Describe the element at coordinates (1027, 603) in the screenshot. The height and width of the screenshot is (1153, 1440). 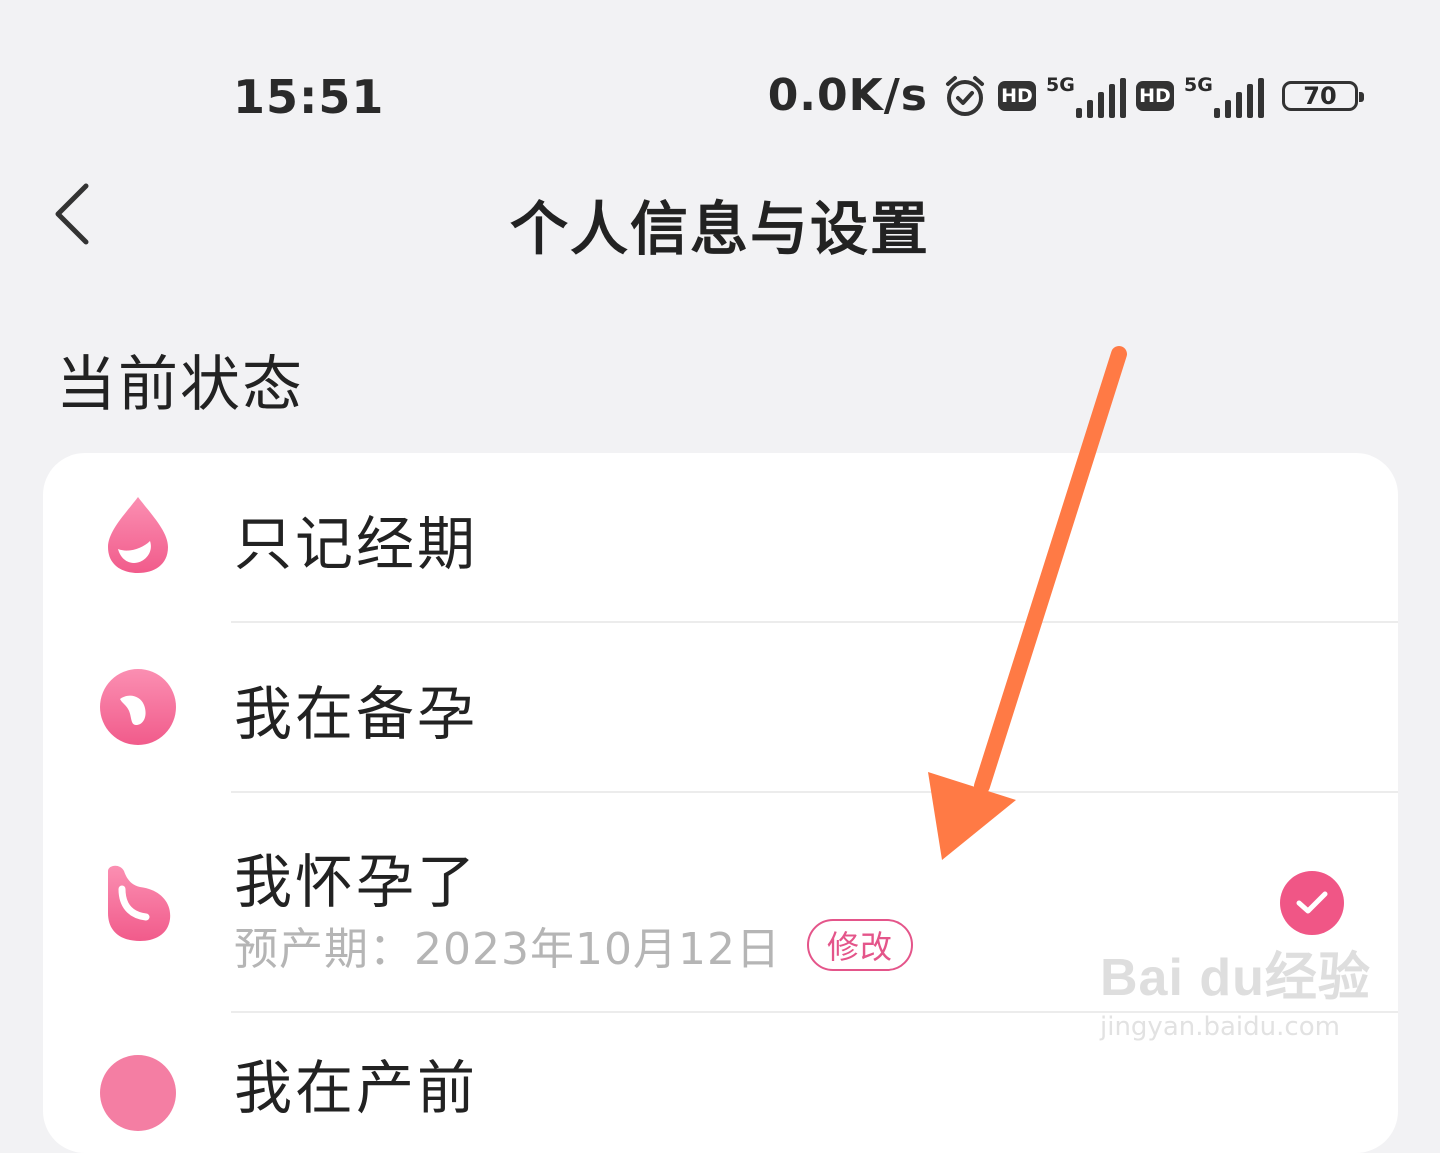
I see `annotation-arrow` at that location.